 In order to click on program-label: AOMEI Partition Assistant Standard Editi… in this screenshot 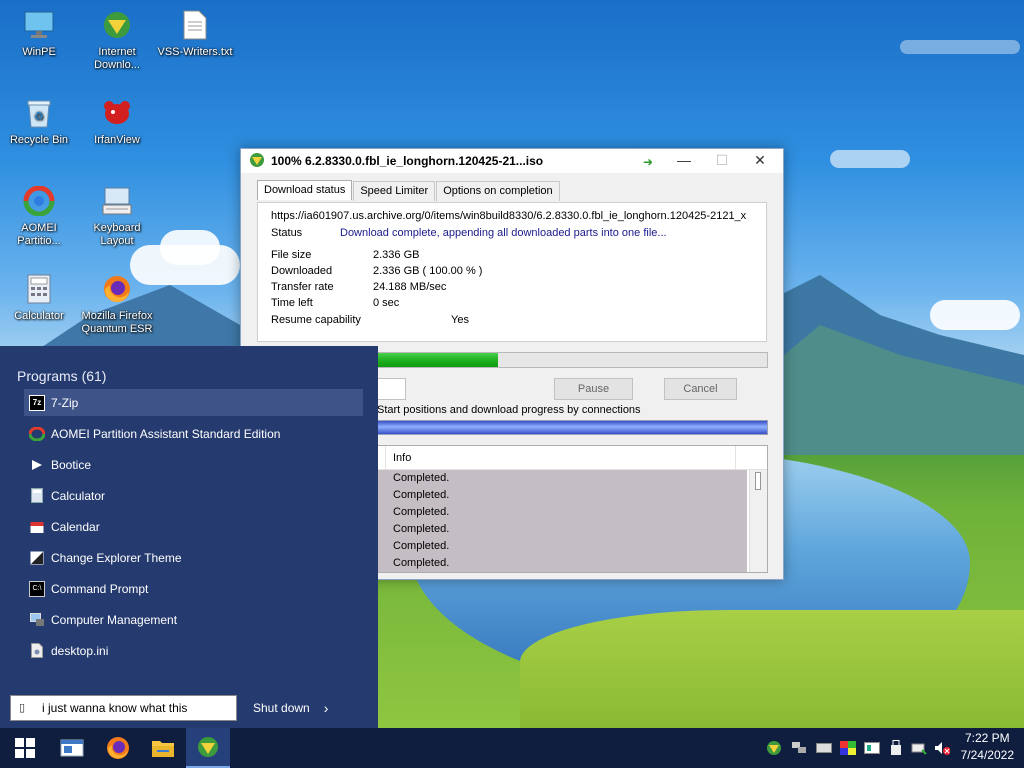, I will do `click(166, 433)`.